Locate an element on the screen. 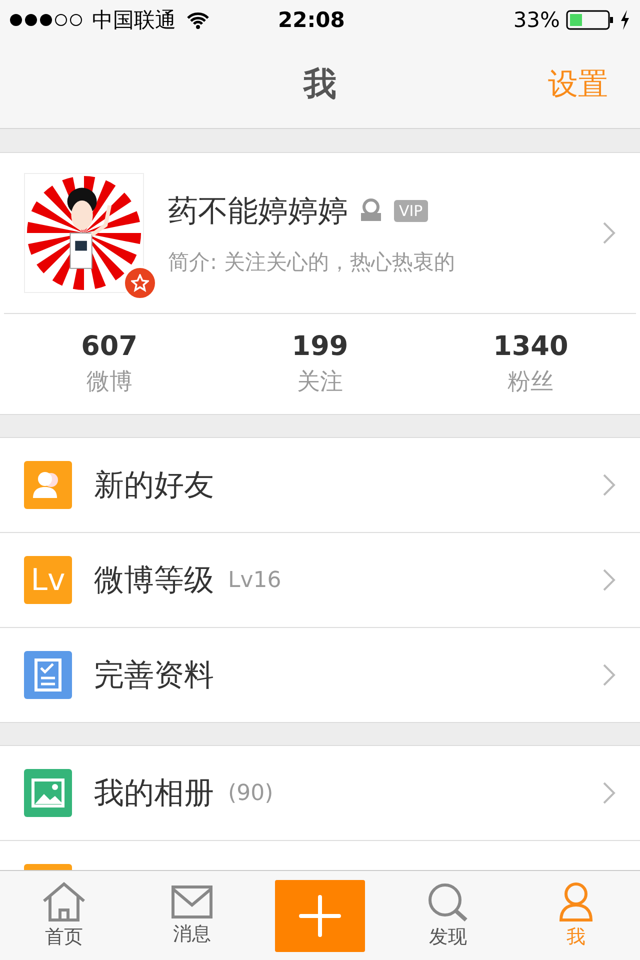 This screenshot has width=640, height=960. tab-item: 首页 is located at coordinates (64, 916).